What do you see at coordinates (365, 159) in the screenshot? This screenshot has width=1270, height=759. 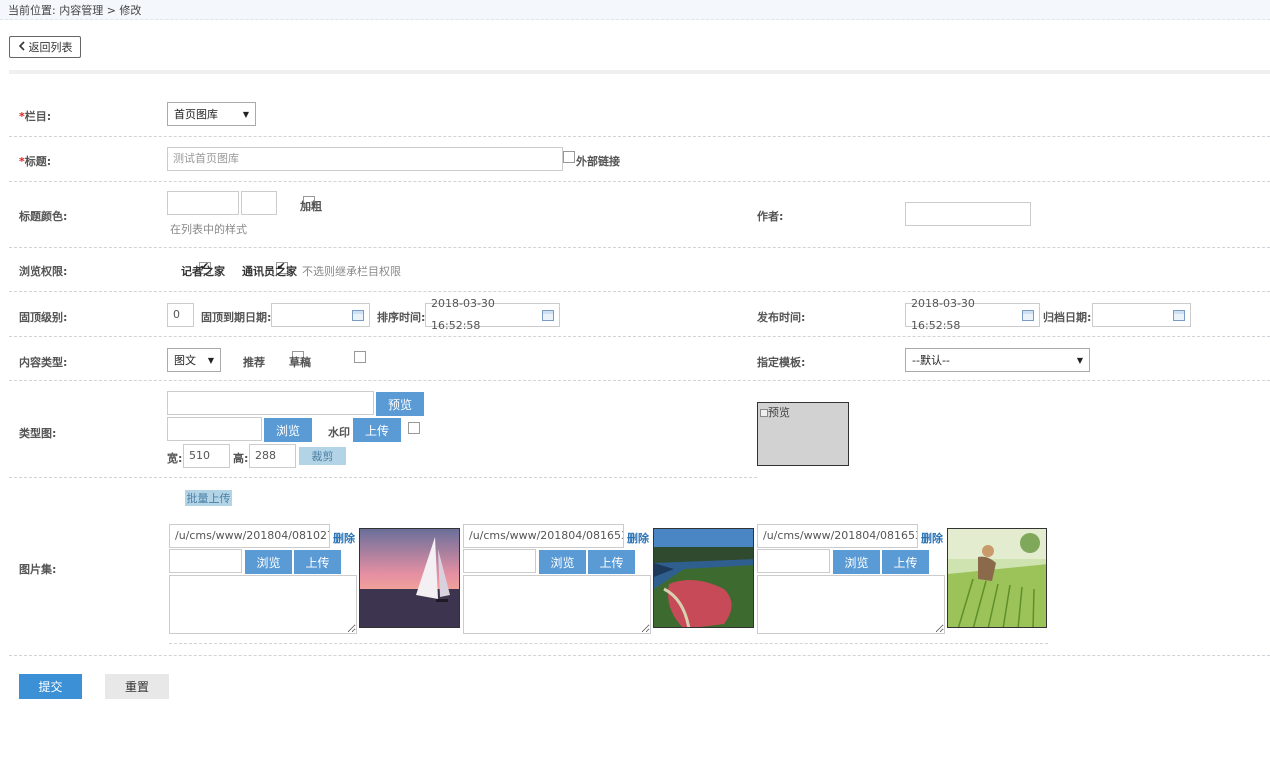 I see `title-input: 测试首页图库` at bounding box center [365, 159].